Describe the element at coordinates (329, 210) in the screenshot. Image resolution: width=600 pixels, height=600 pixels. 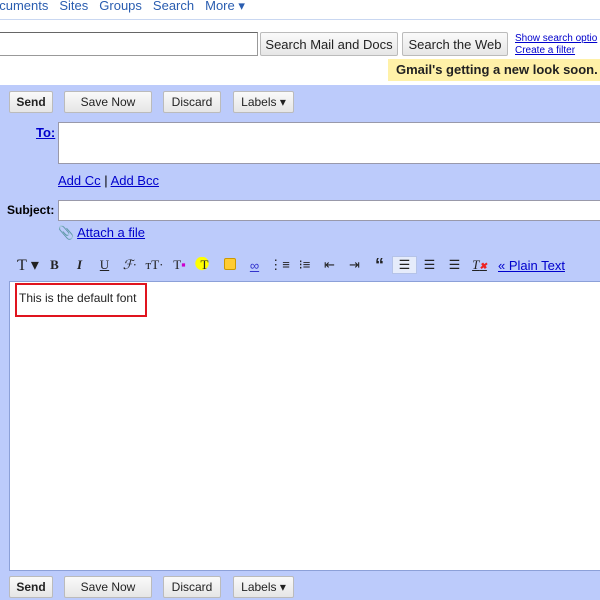
I see `subject-field` at that location.